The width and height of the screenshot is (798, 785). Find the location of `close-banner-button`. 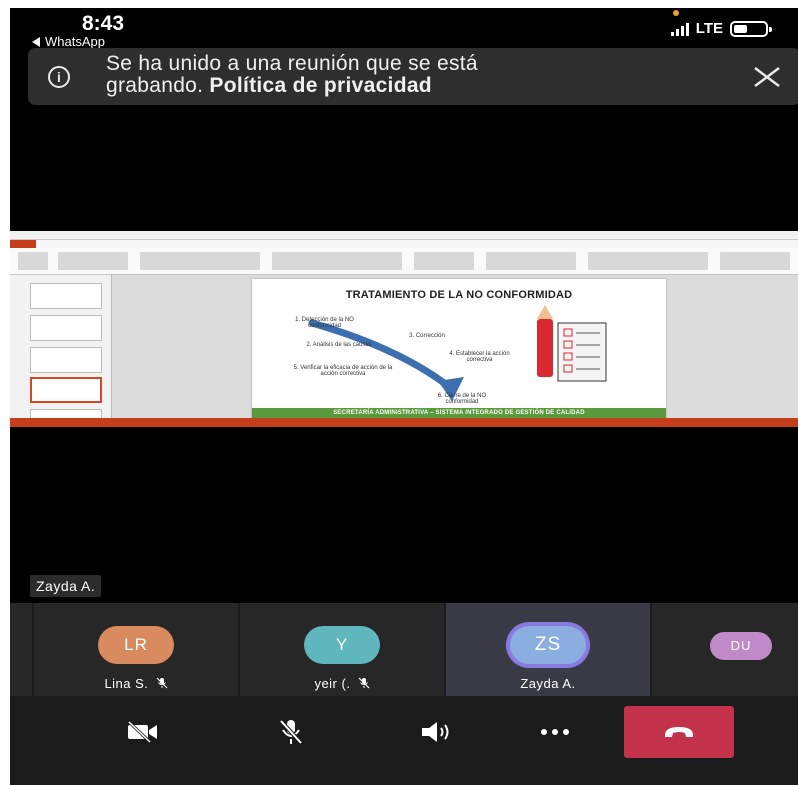

close-banner-button is located at coordinates (767, 77).